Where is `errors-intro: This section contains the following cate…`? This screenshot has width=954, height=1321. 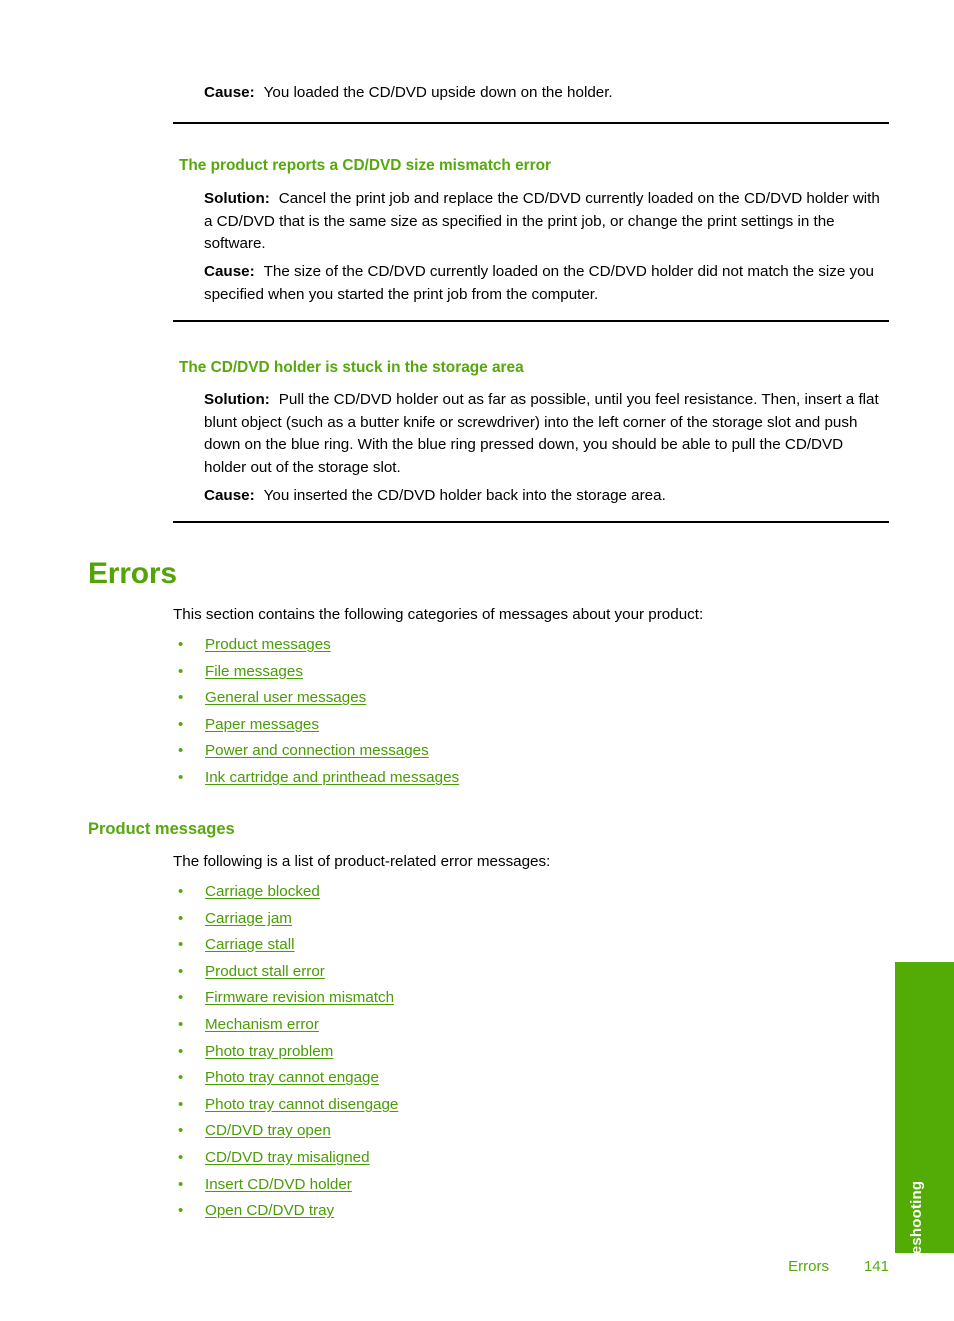
errors-intro: This section contains the following cate… is located at coordinates (438, 614).